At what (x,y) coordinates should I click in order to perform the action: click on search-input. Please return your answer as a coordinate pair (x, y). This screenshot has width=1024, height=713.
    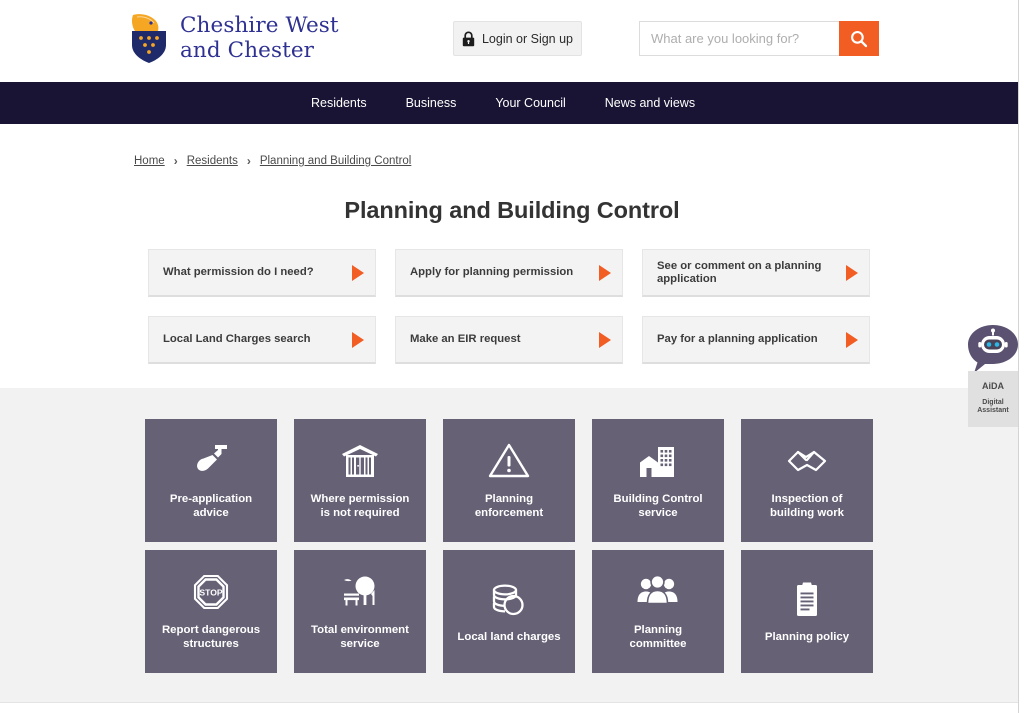
    Looking at the image, I should click on (739, 38).